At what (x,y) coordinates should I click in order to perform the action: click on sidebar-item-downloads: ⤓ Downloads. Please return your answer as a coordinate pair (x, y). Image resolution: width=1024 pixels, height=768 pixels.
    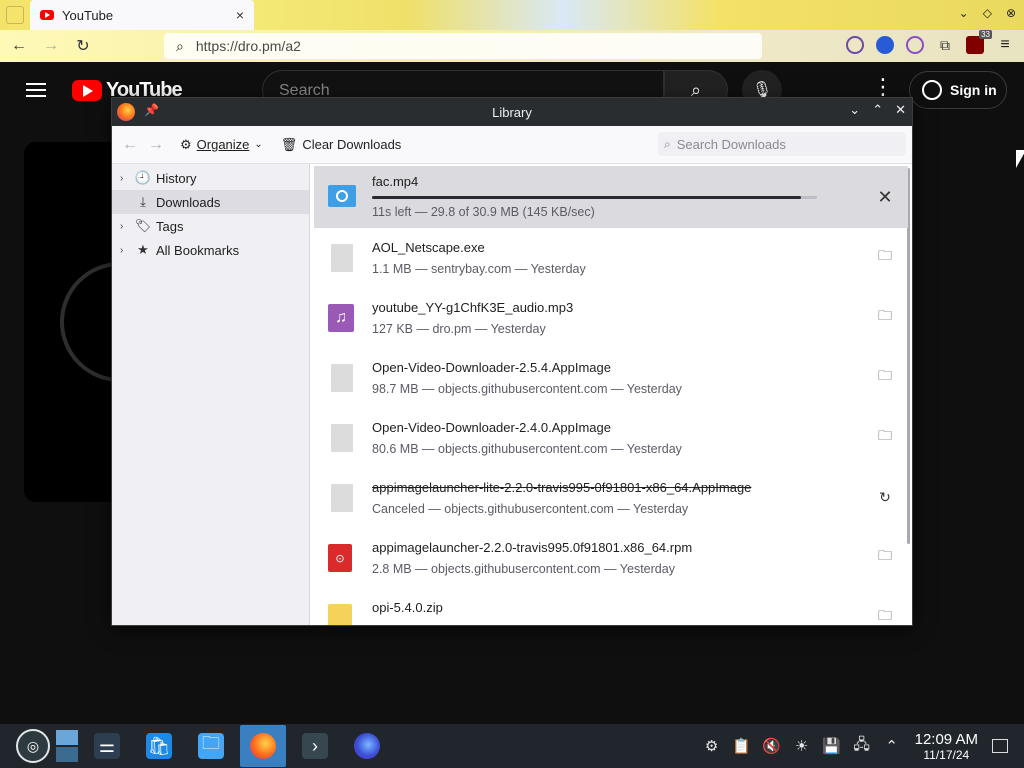
    Looking at the image, I should click on (210, 202).